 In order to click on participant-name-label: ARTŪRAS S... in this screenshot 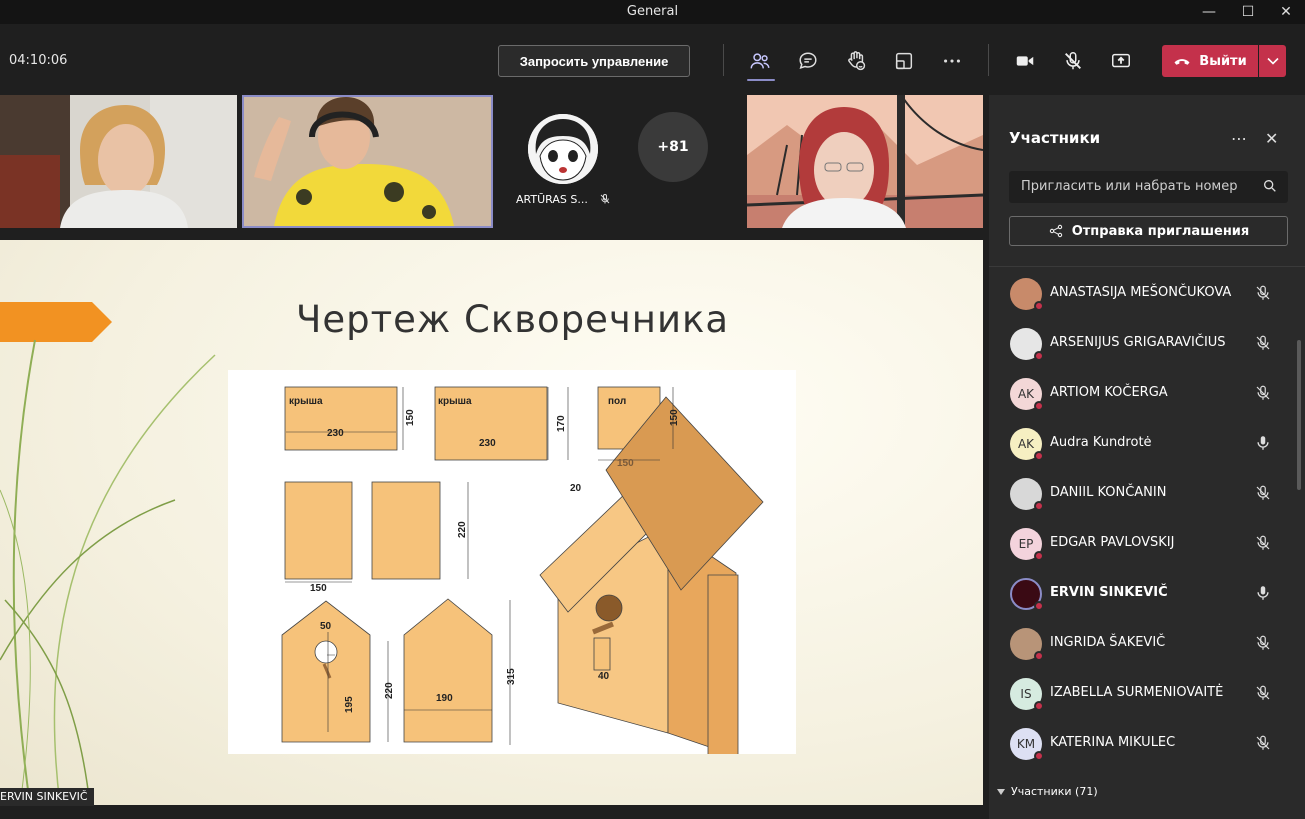, I will do `click(563, 199)`.